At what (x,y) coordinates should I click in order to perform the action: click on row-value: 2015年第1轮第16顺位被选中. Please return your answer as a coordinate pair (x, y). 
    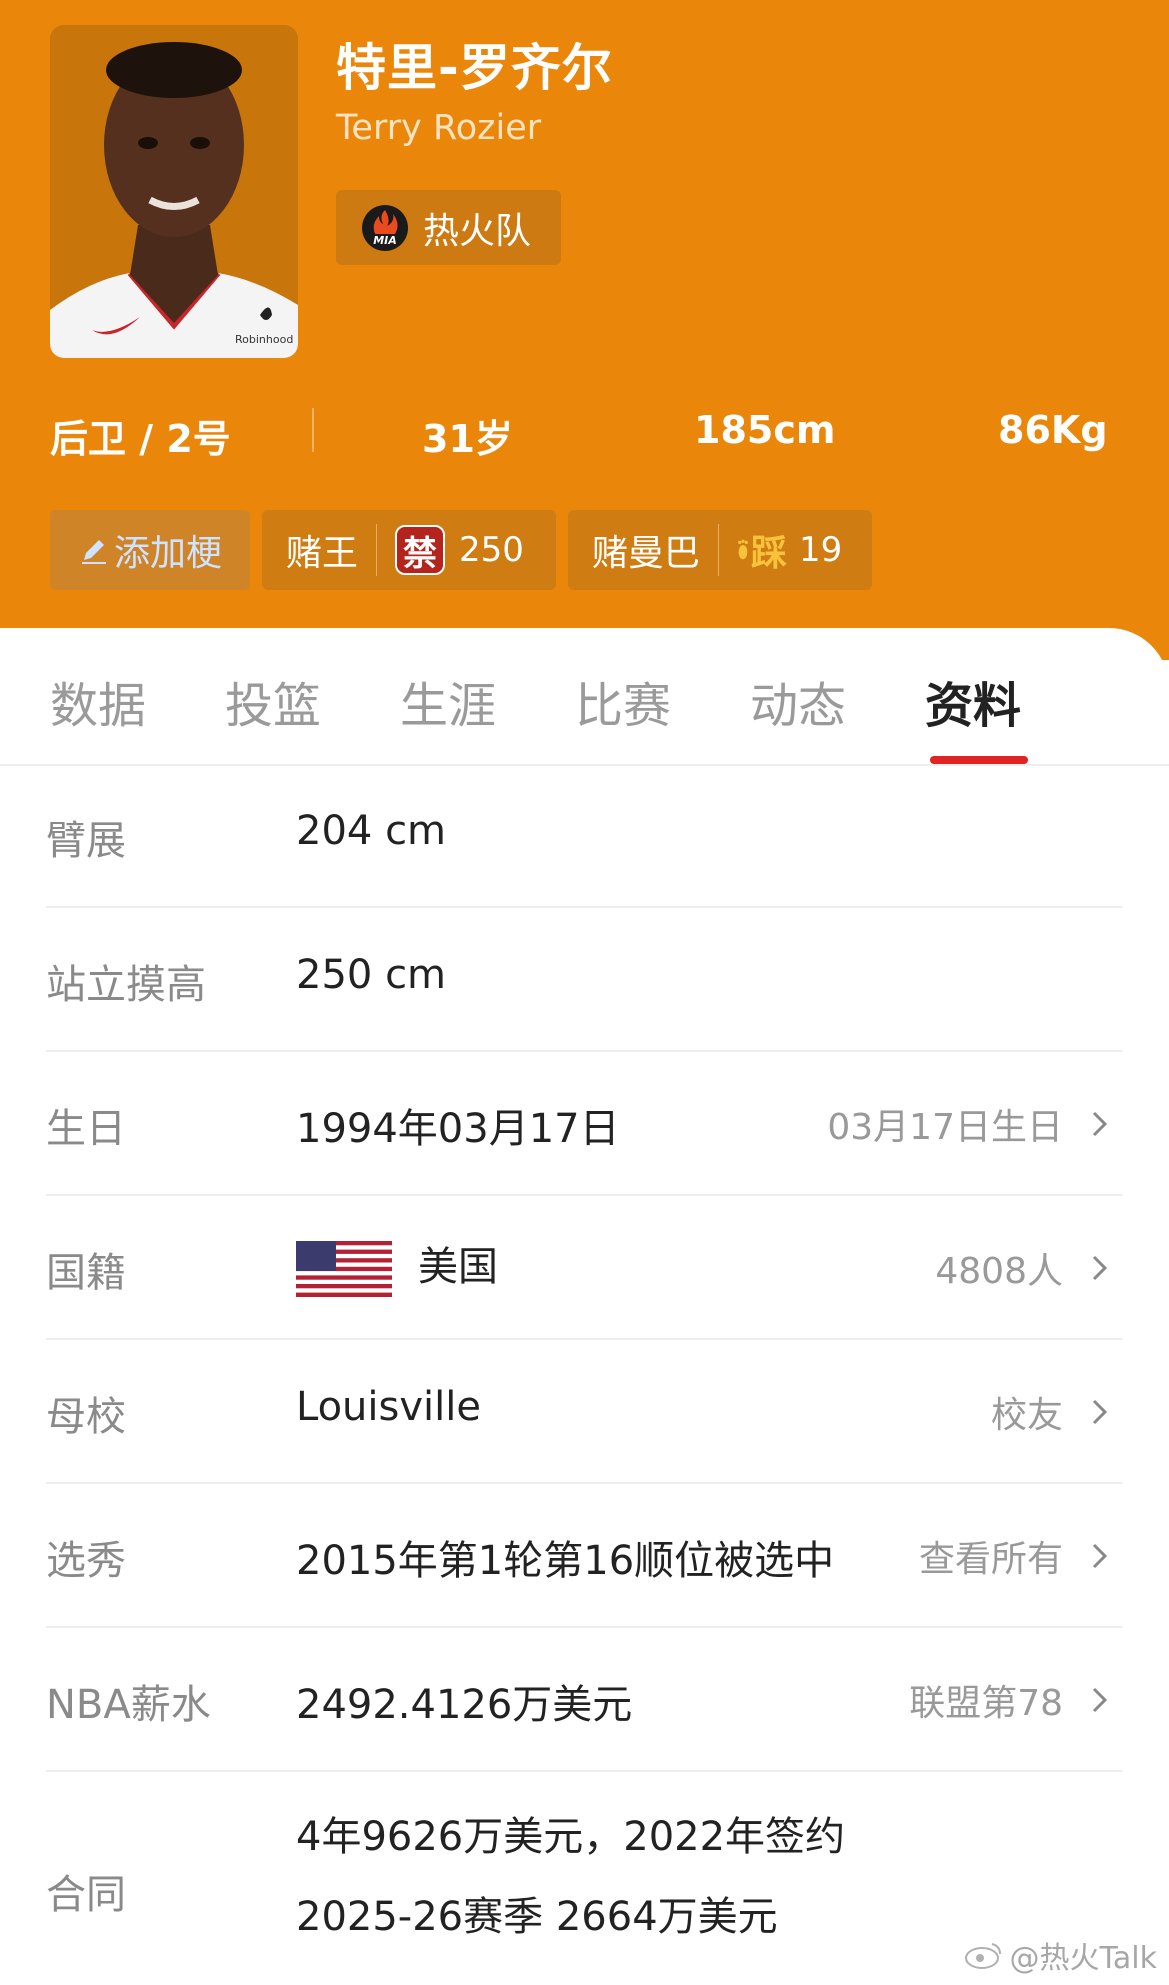
    Looking at the image, I should click on (565, 1561).